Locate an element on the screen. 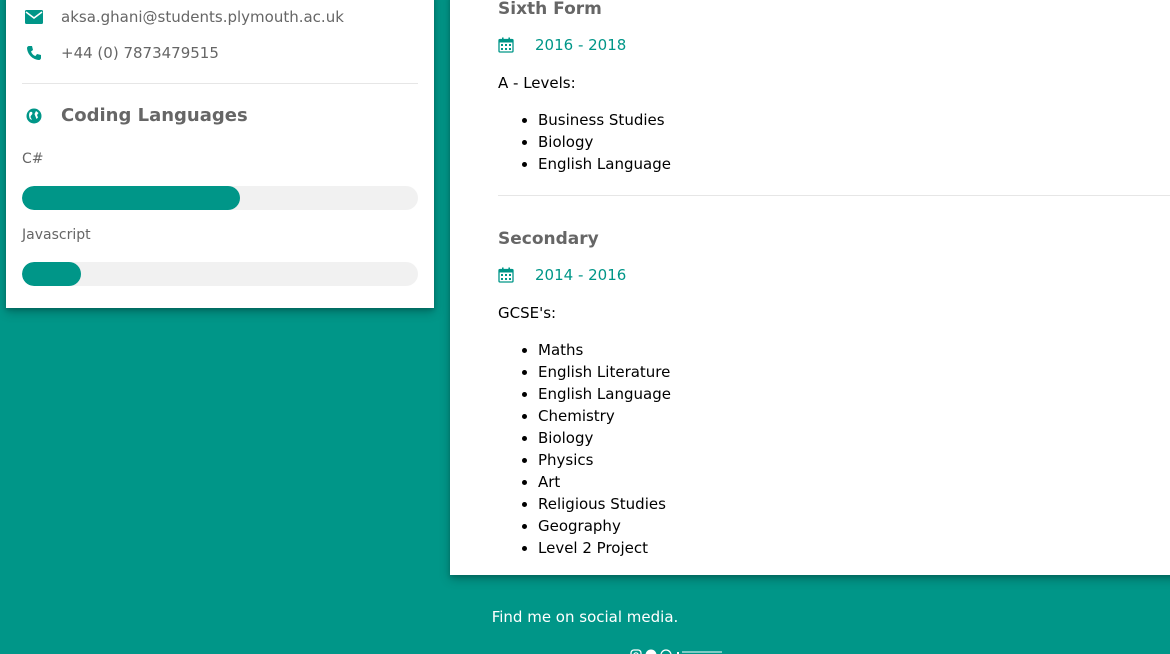 Image resolution: width=1170 pixels, height=654 pixels. education-date-text: 2014 - 2016 is located at coordinates (581, 275).